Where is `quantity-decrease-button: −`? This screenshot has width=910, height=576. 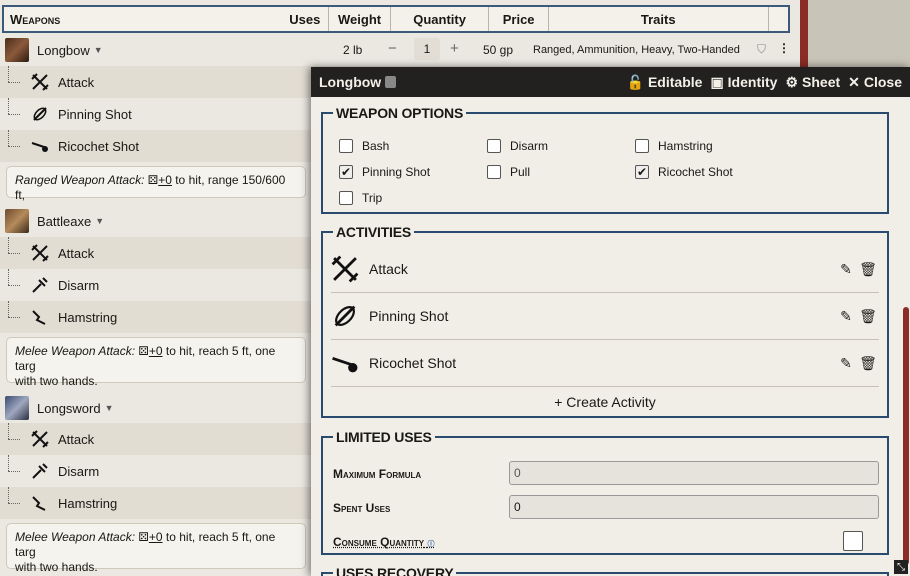 quantity-decrease-button: − is located at coordinates (392, 48).